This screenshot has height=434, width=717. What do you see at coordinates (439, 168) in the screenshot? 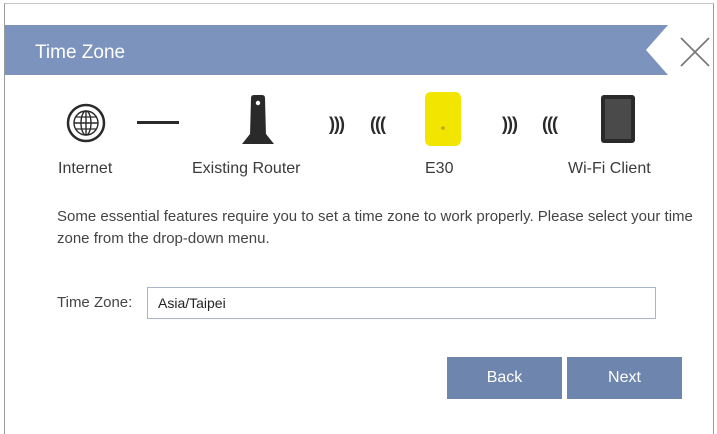
I see `device-label-extender: E30` at bounding box center [439, 168].